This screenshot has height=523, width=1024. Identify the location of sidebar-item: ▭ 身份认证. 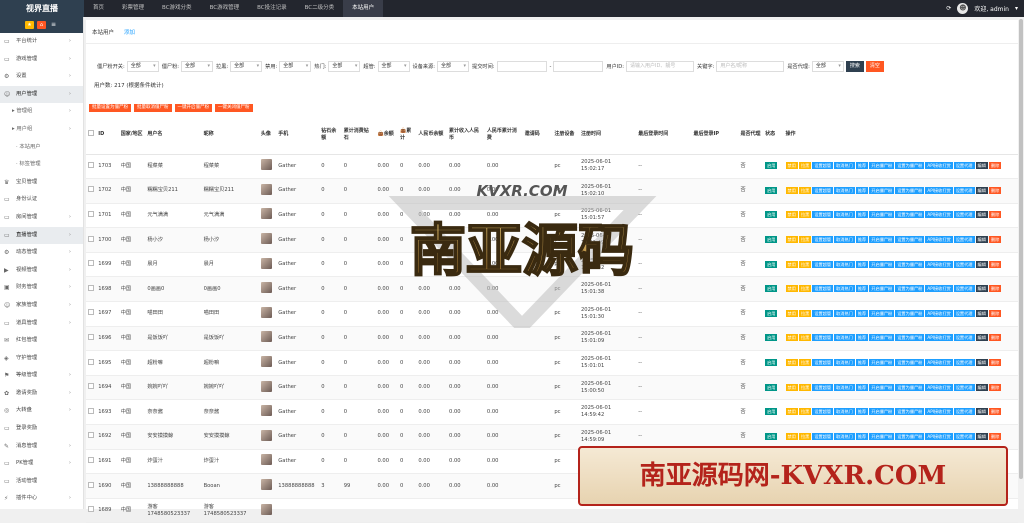
(41, 200).